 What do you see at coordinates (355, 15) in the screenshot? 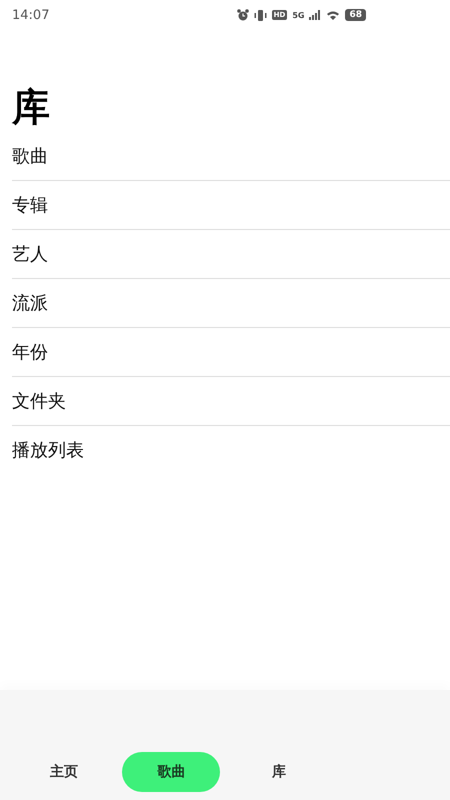
I see `battery-icon: 68` at bounding box center [355, 15].